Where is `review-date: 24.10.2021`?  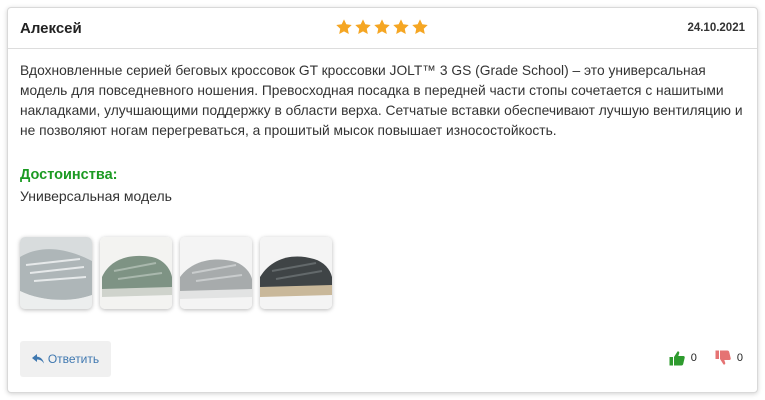 review-date: 24.10.2021 is located at coordinates (716, 28).